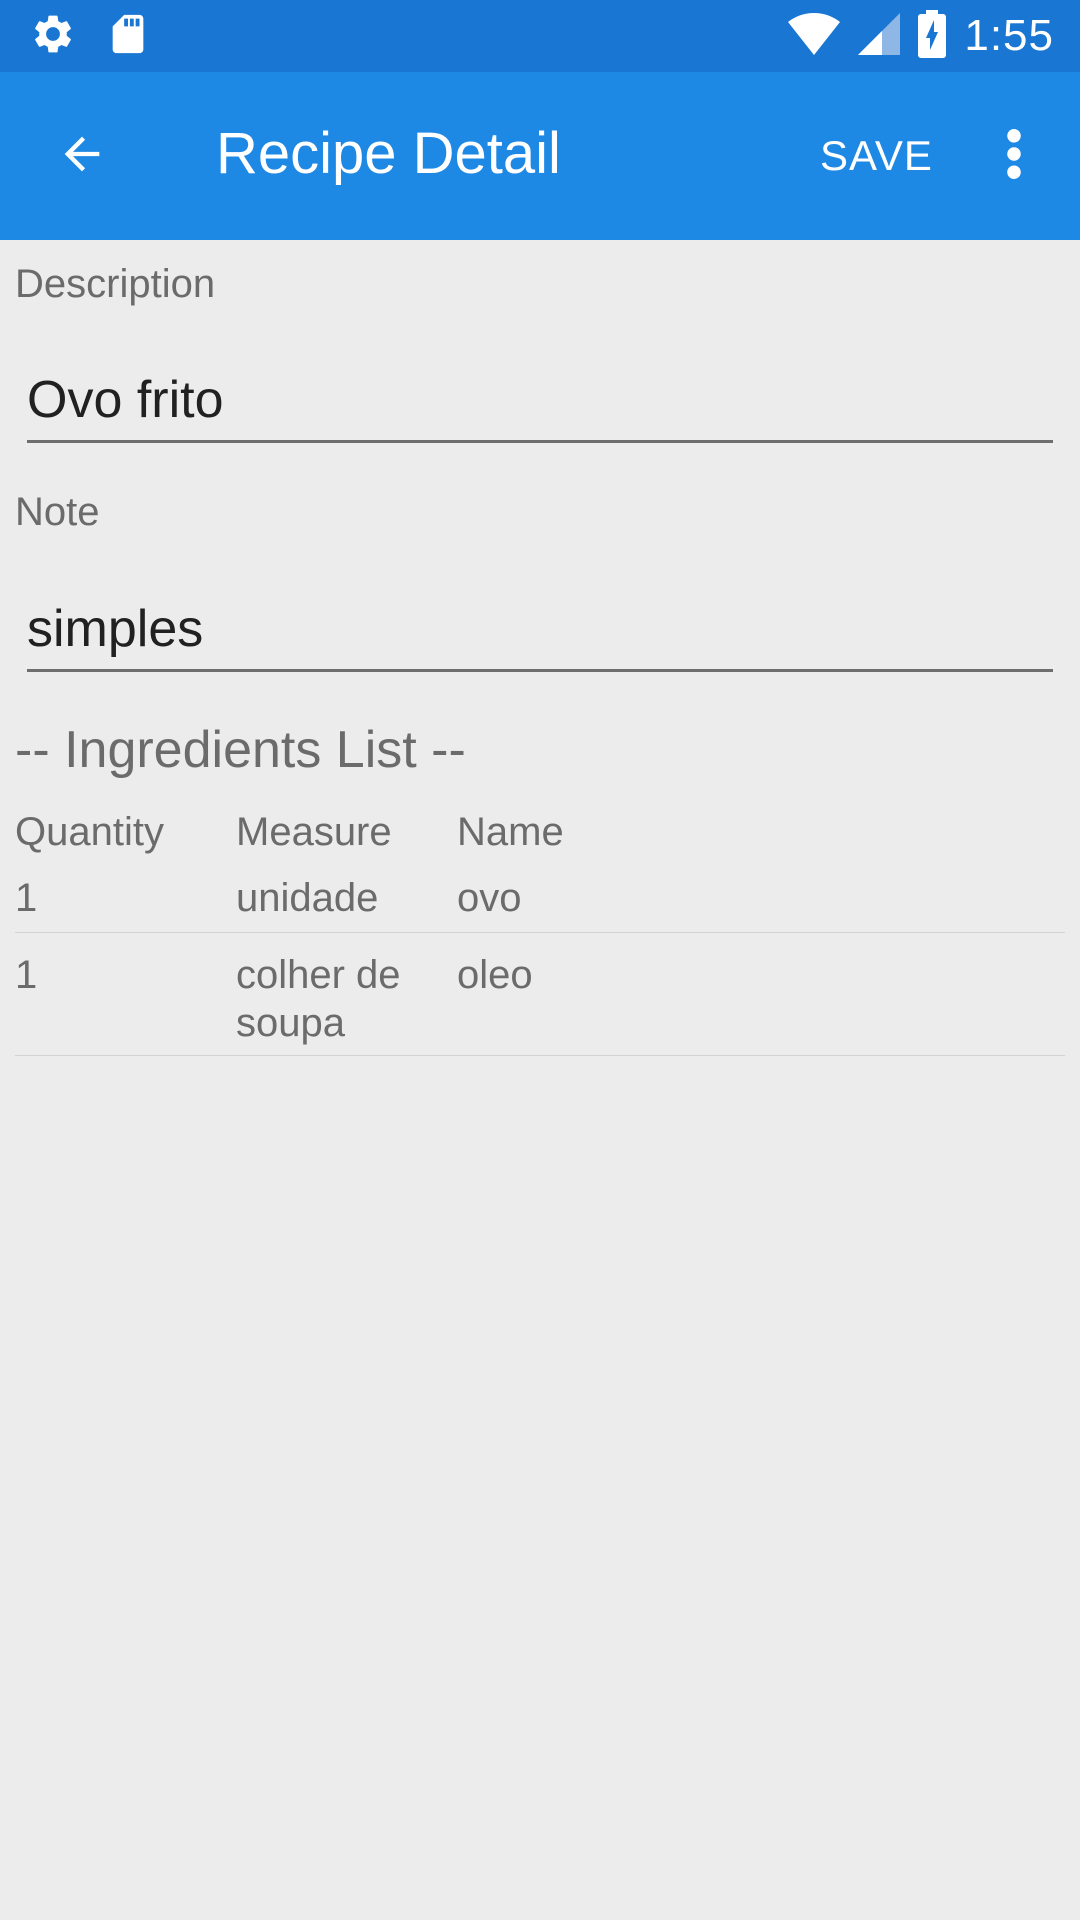 This screenshot has height=1920, width=1080. Describe the element at coordinates (314, 832) in the screenshot. I see `measure-header: Measure` at that location.